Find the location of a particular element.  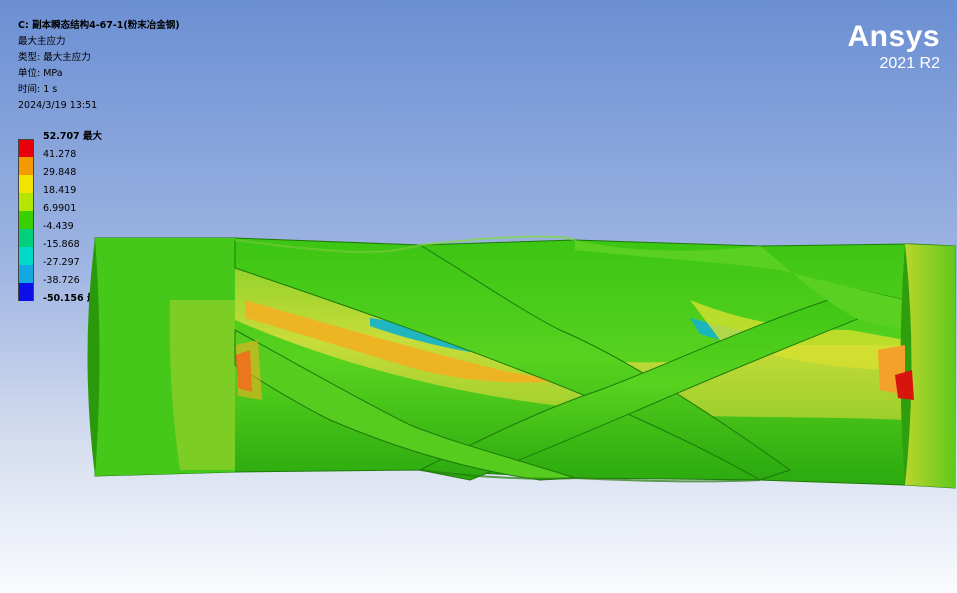

left-cap-shade is located at coordinates (202, 385).